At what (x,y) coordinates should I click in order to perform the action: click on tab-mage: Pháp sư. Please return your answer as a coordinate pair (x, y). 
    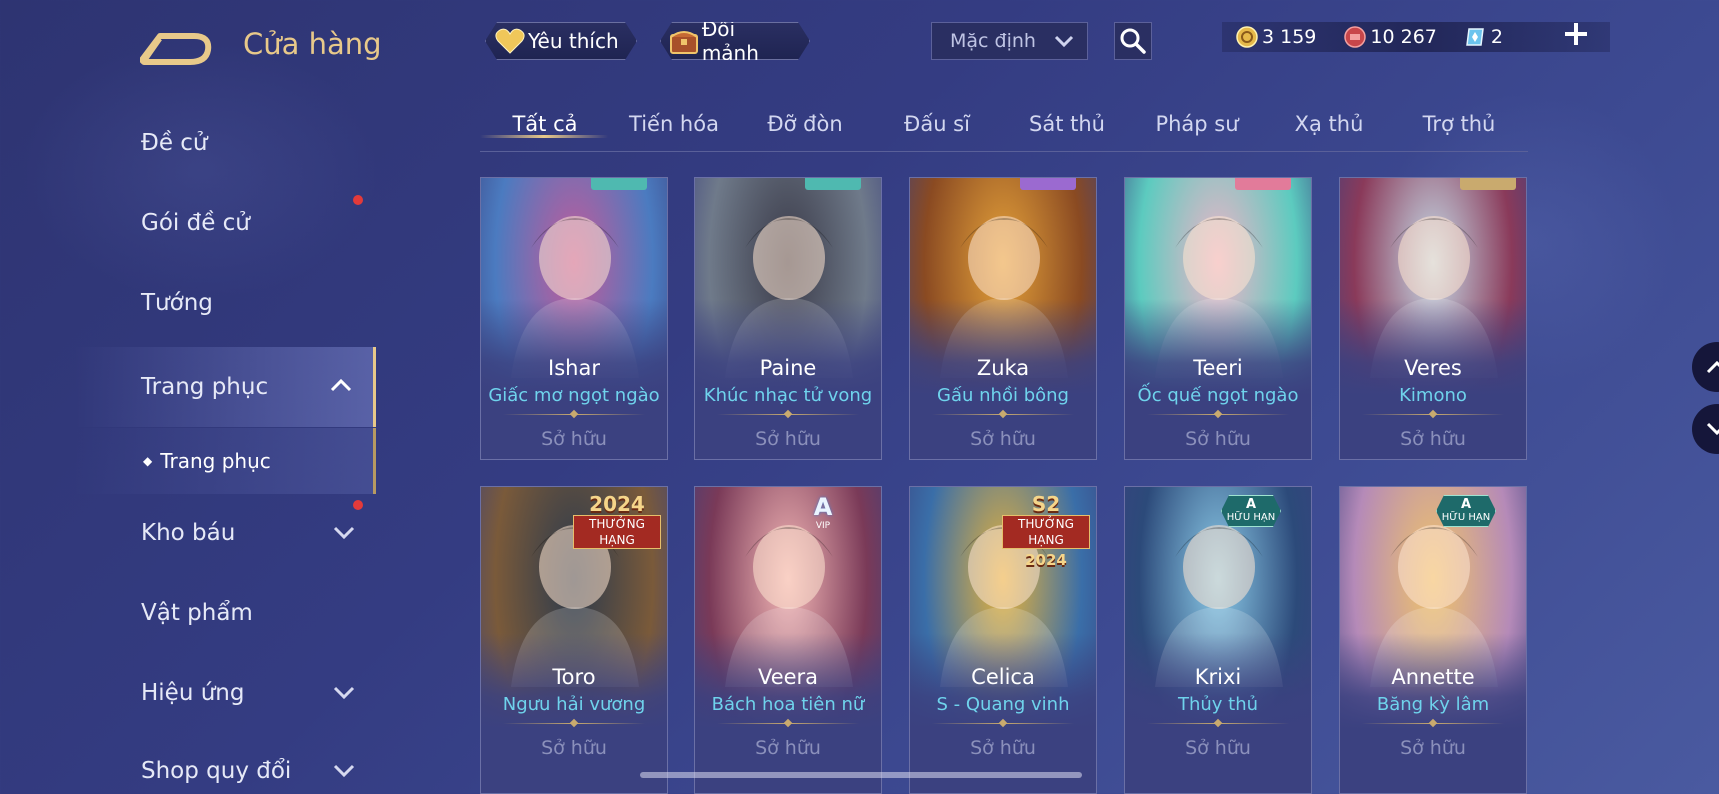
    Looking at the image, I should click on (1197, 124).